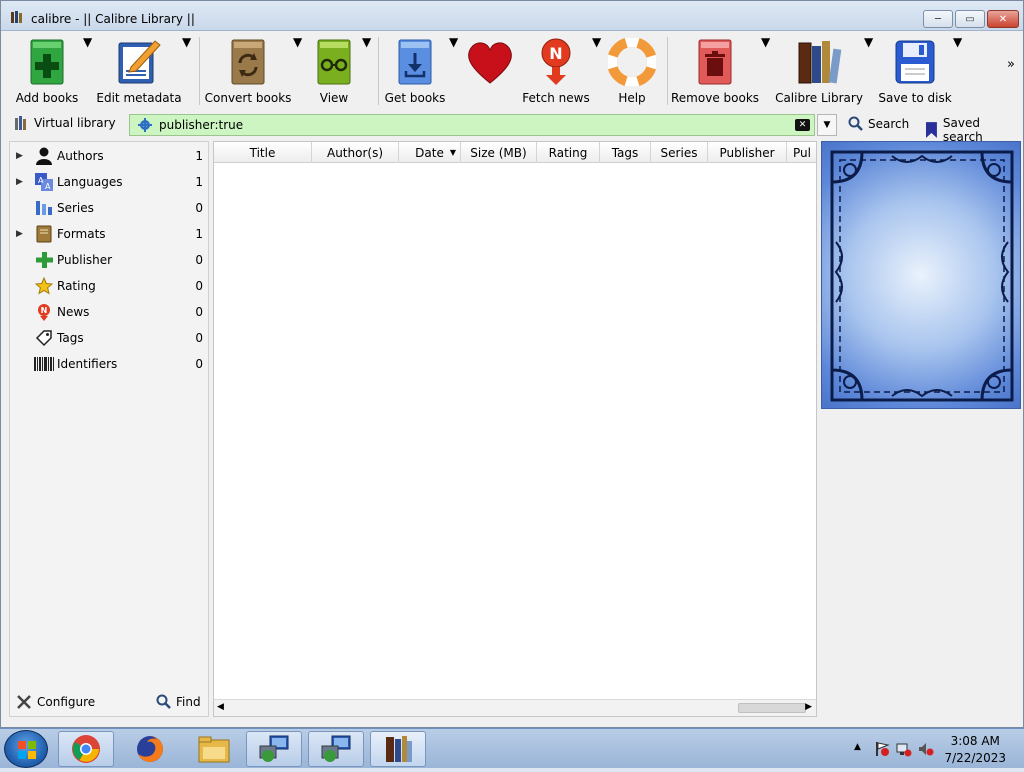 The width and height of the screenshot is (1024, 772). What do you see at coordinates (334, 62) in the screenshot?
I see `view-icon` at bounding box center [334, 62].